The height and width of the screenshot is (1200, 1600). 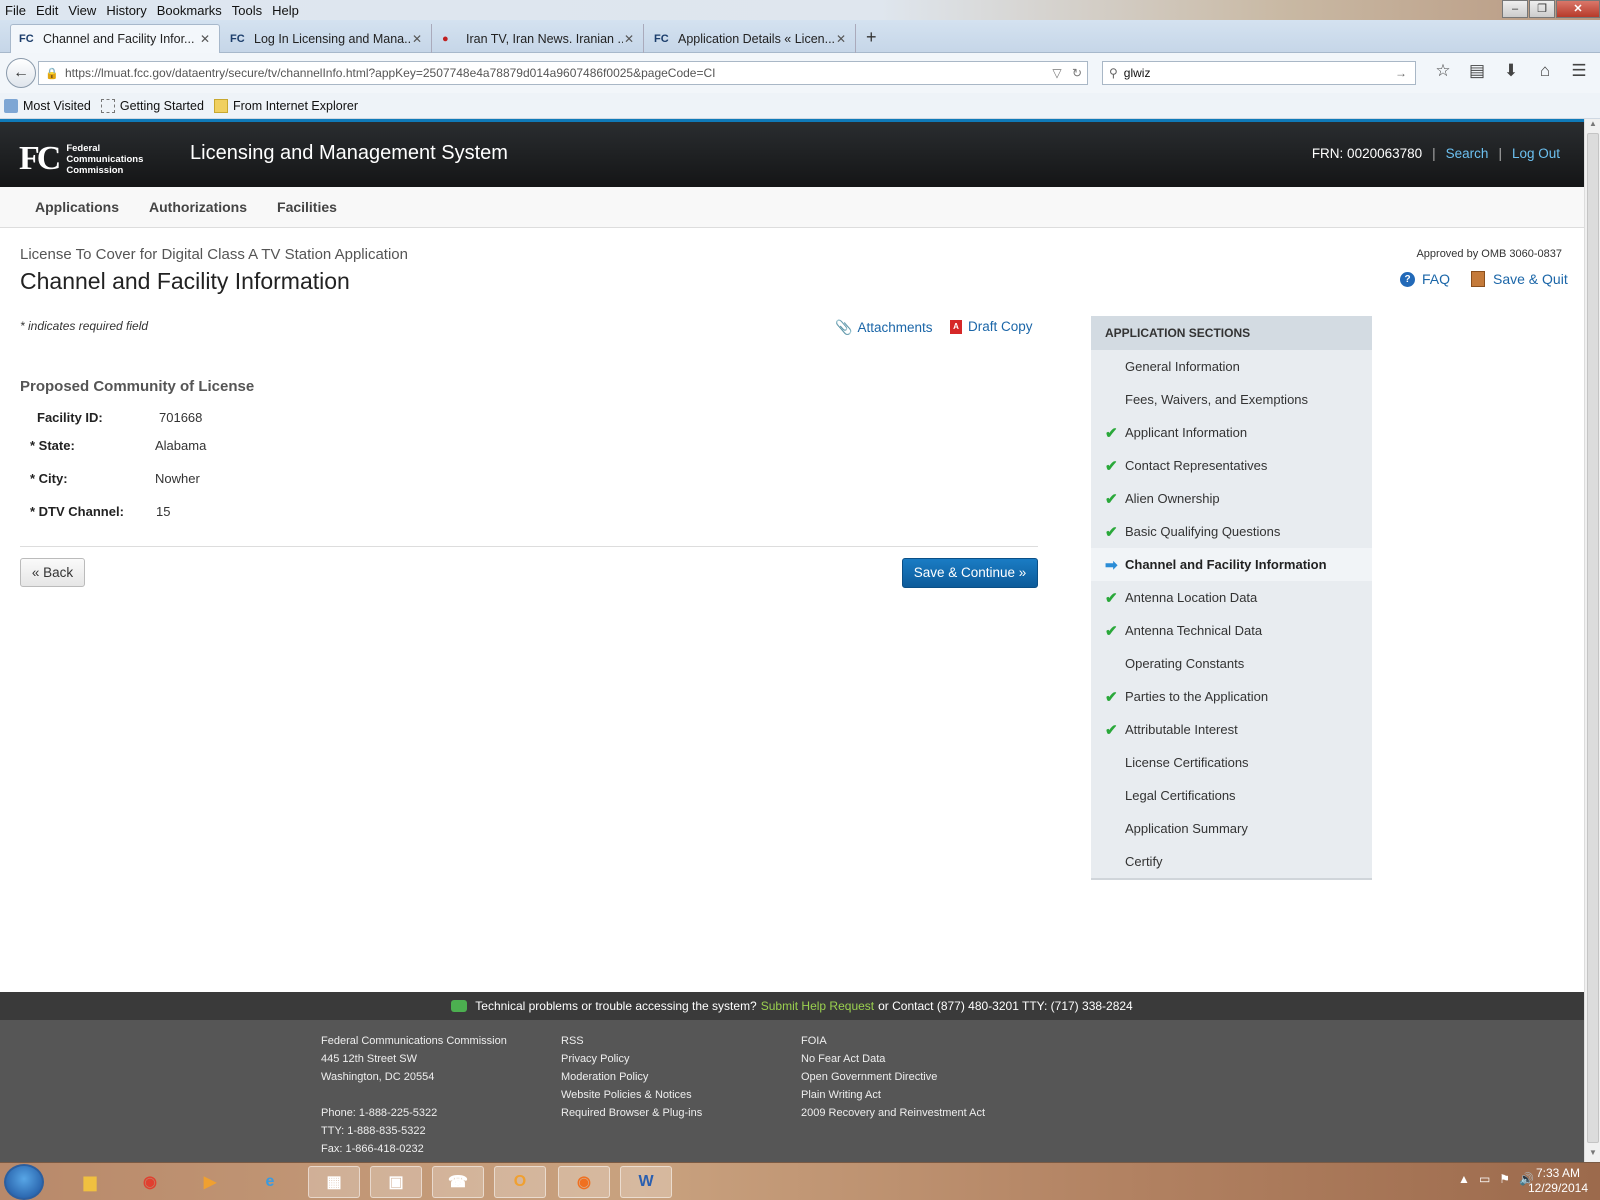 I want to click on bookmark-icon, so click(x=11, y=105).